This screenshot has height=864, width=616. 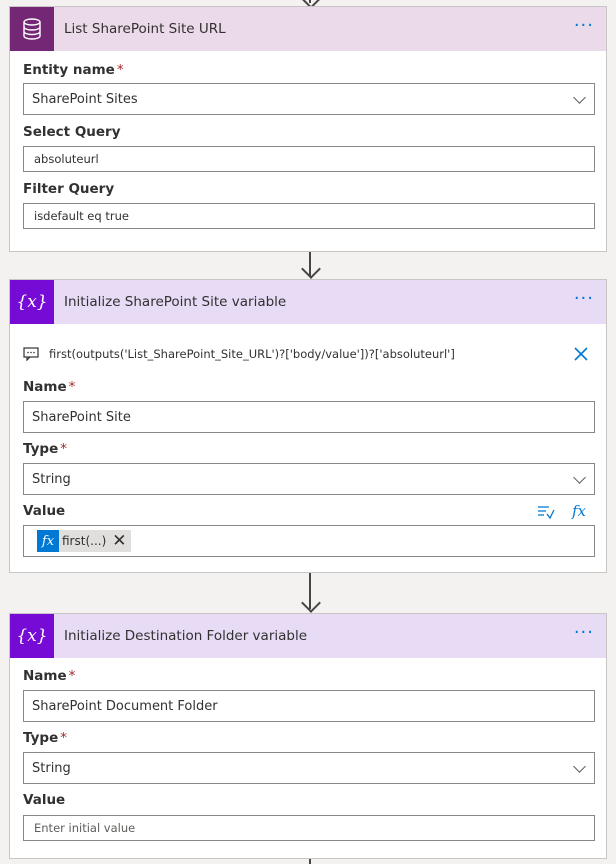 What do you see at coordinates (186, 636) in the screenshot?
I see `card-title: Initialize Destination Folder variable` at bounding box center [186, 636].